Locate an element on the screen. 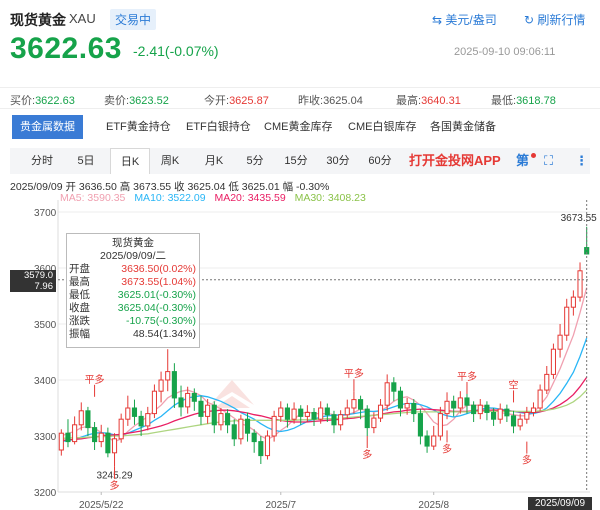 The width and height of the screenshot is (600, 510). unit-toggle-button: ⇆ 美元/盎司 is located at coordinates (464, 19).